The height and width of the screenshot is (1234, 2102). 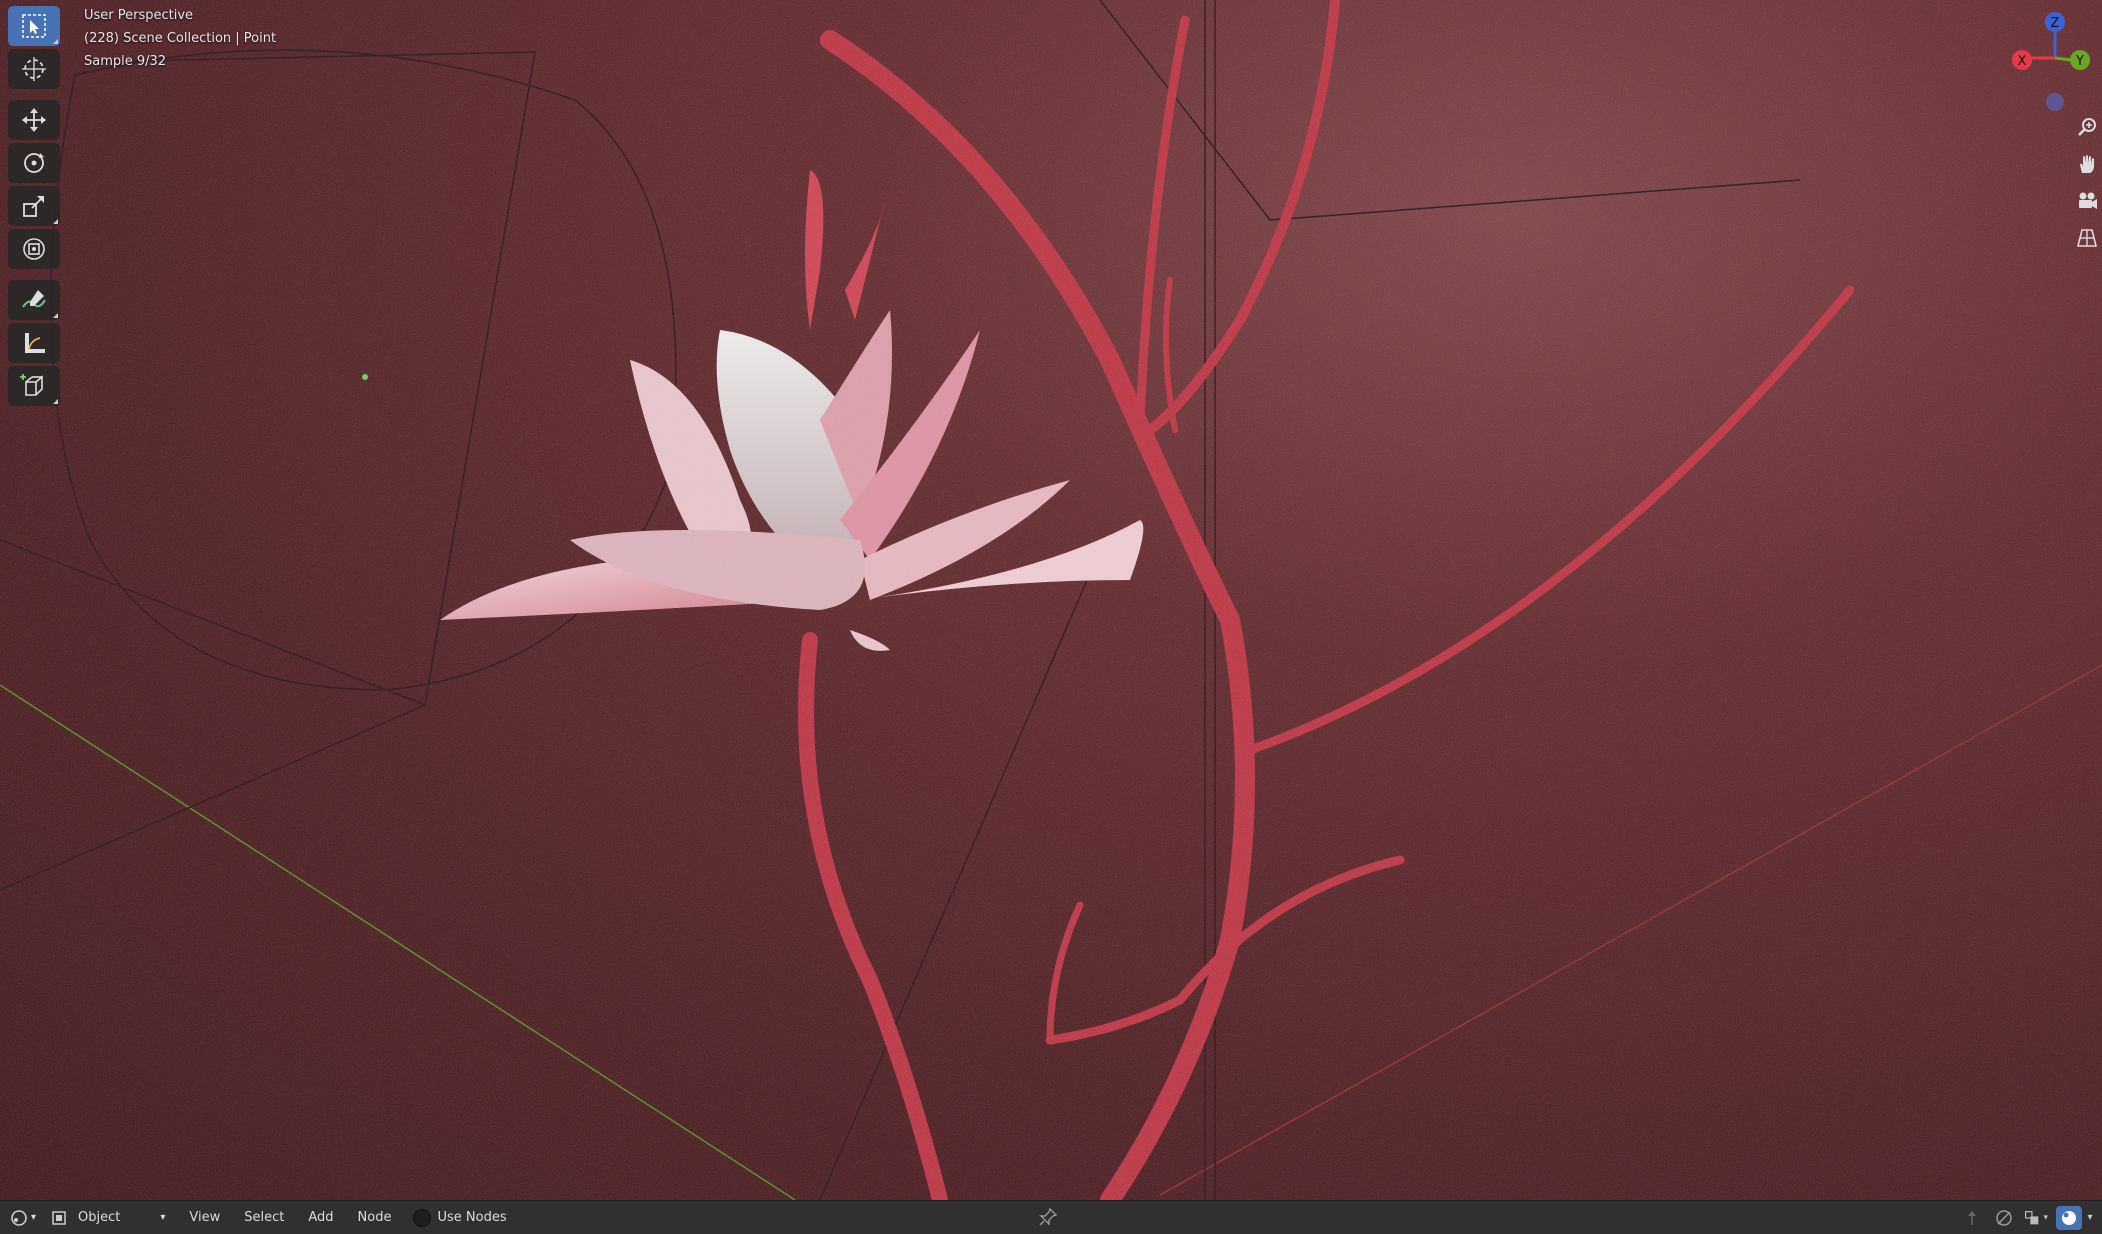 I want to click on annotate-icon, so click(x=34, y=299).